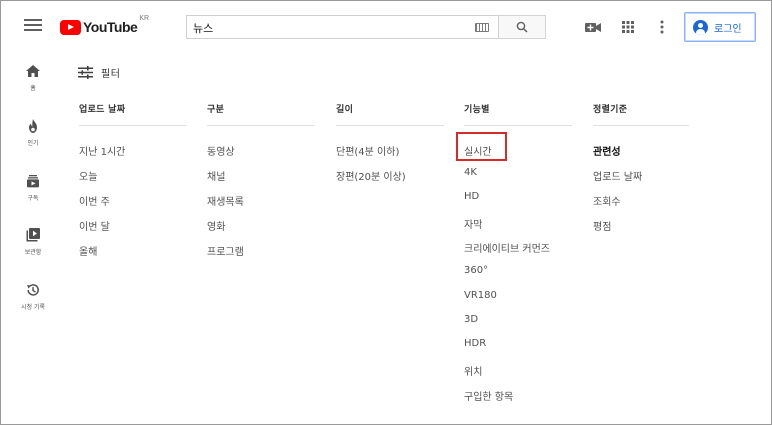  Describe the element at coordinates (473, 370) in the screenshot. I see `filter-option: 위치` at that location.